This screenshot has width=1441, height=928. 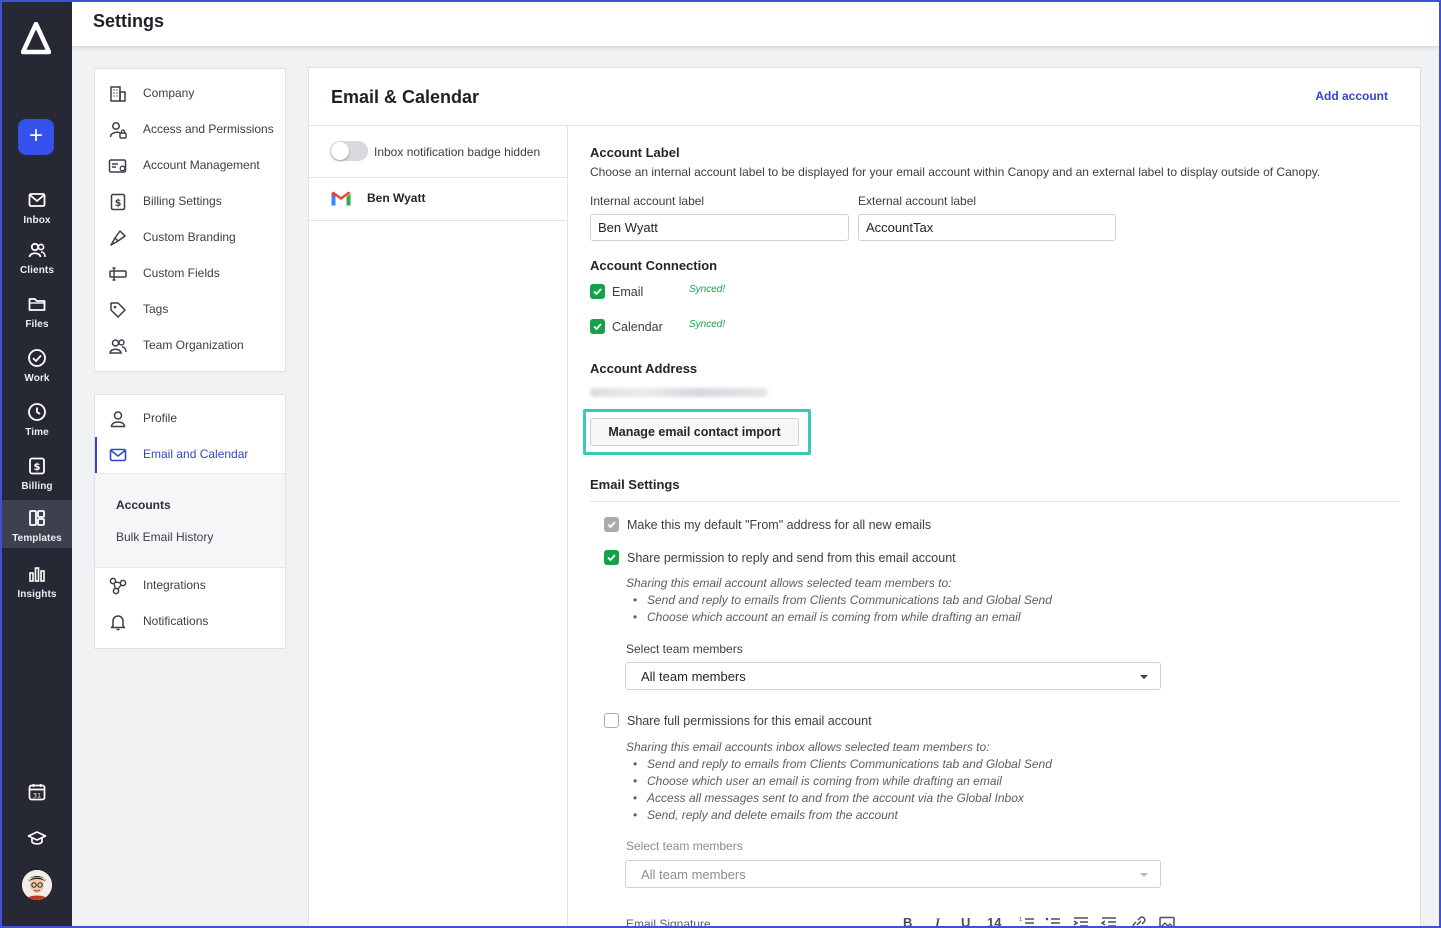 What do you see at coordinates (611, 720) in the screenshot?
I see `share-full-checkbox` at bounding box center [611, 720].